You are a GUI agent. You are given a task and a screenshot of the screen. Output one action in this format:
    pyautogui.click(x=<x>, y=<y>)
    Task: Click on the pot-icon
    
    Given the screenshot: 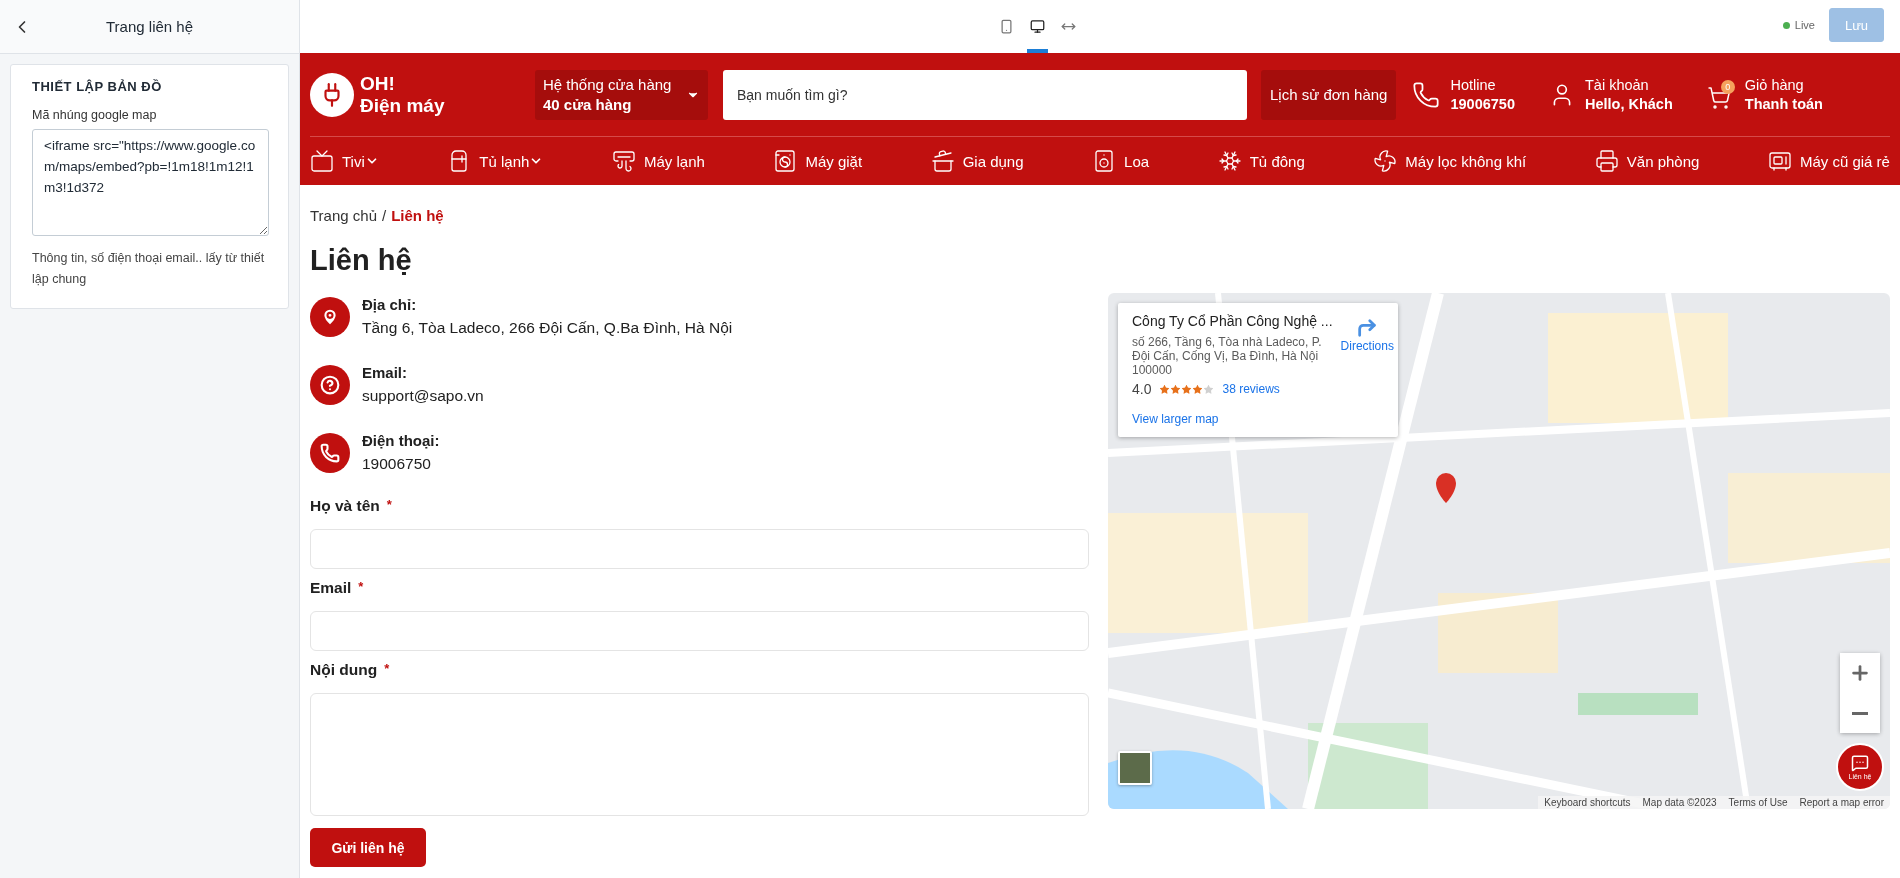 What is the action you would take?
    pyautogui.click(x=942, y=161)
    